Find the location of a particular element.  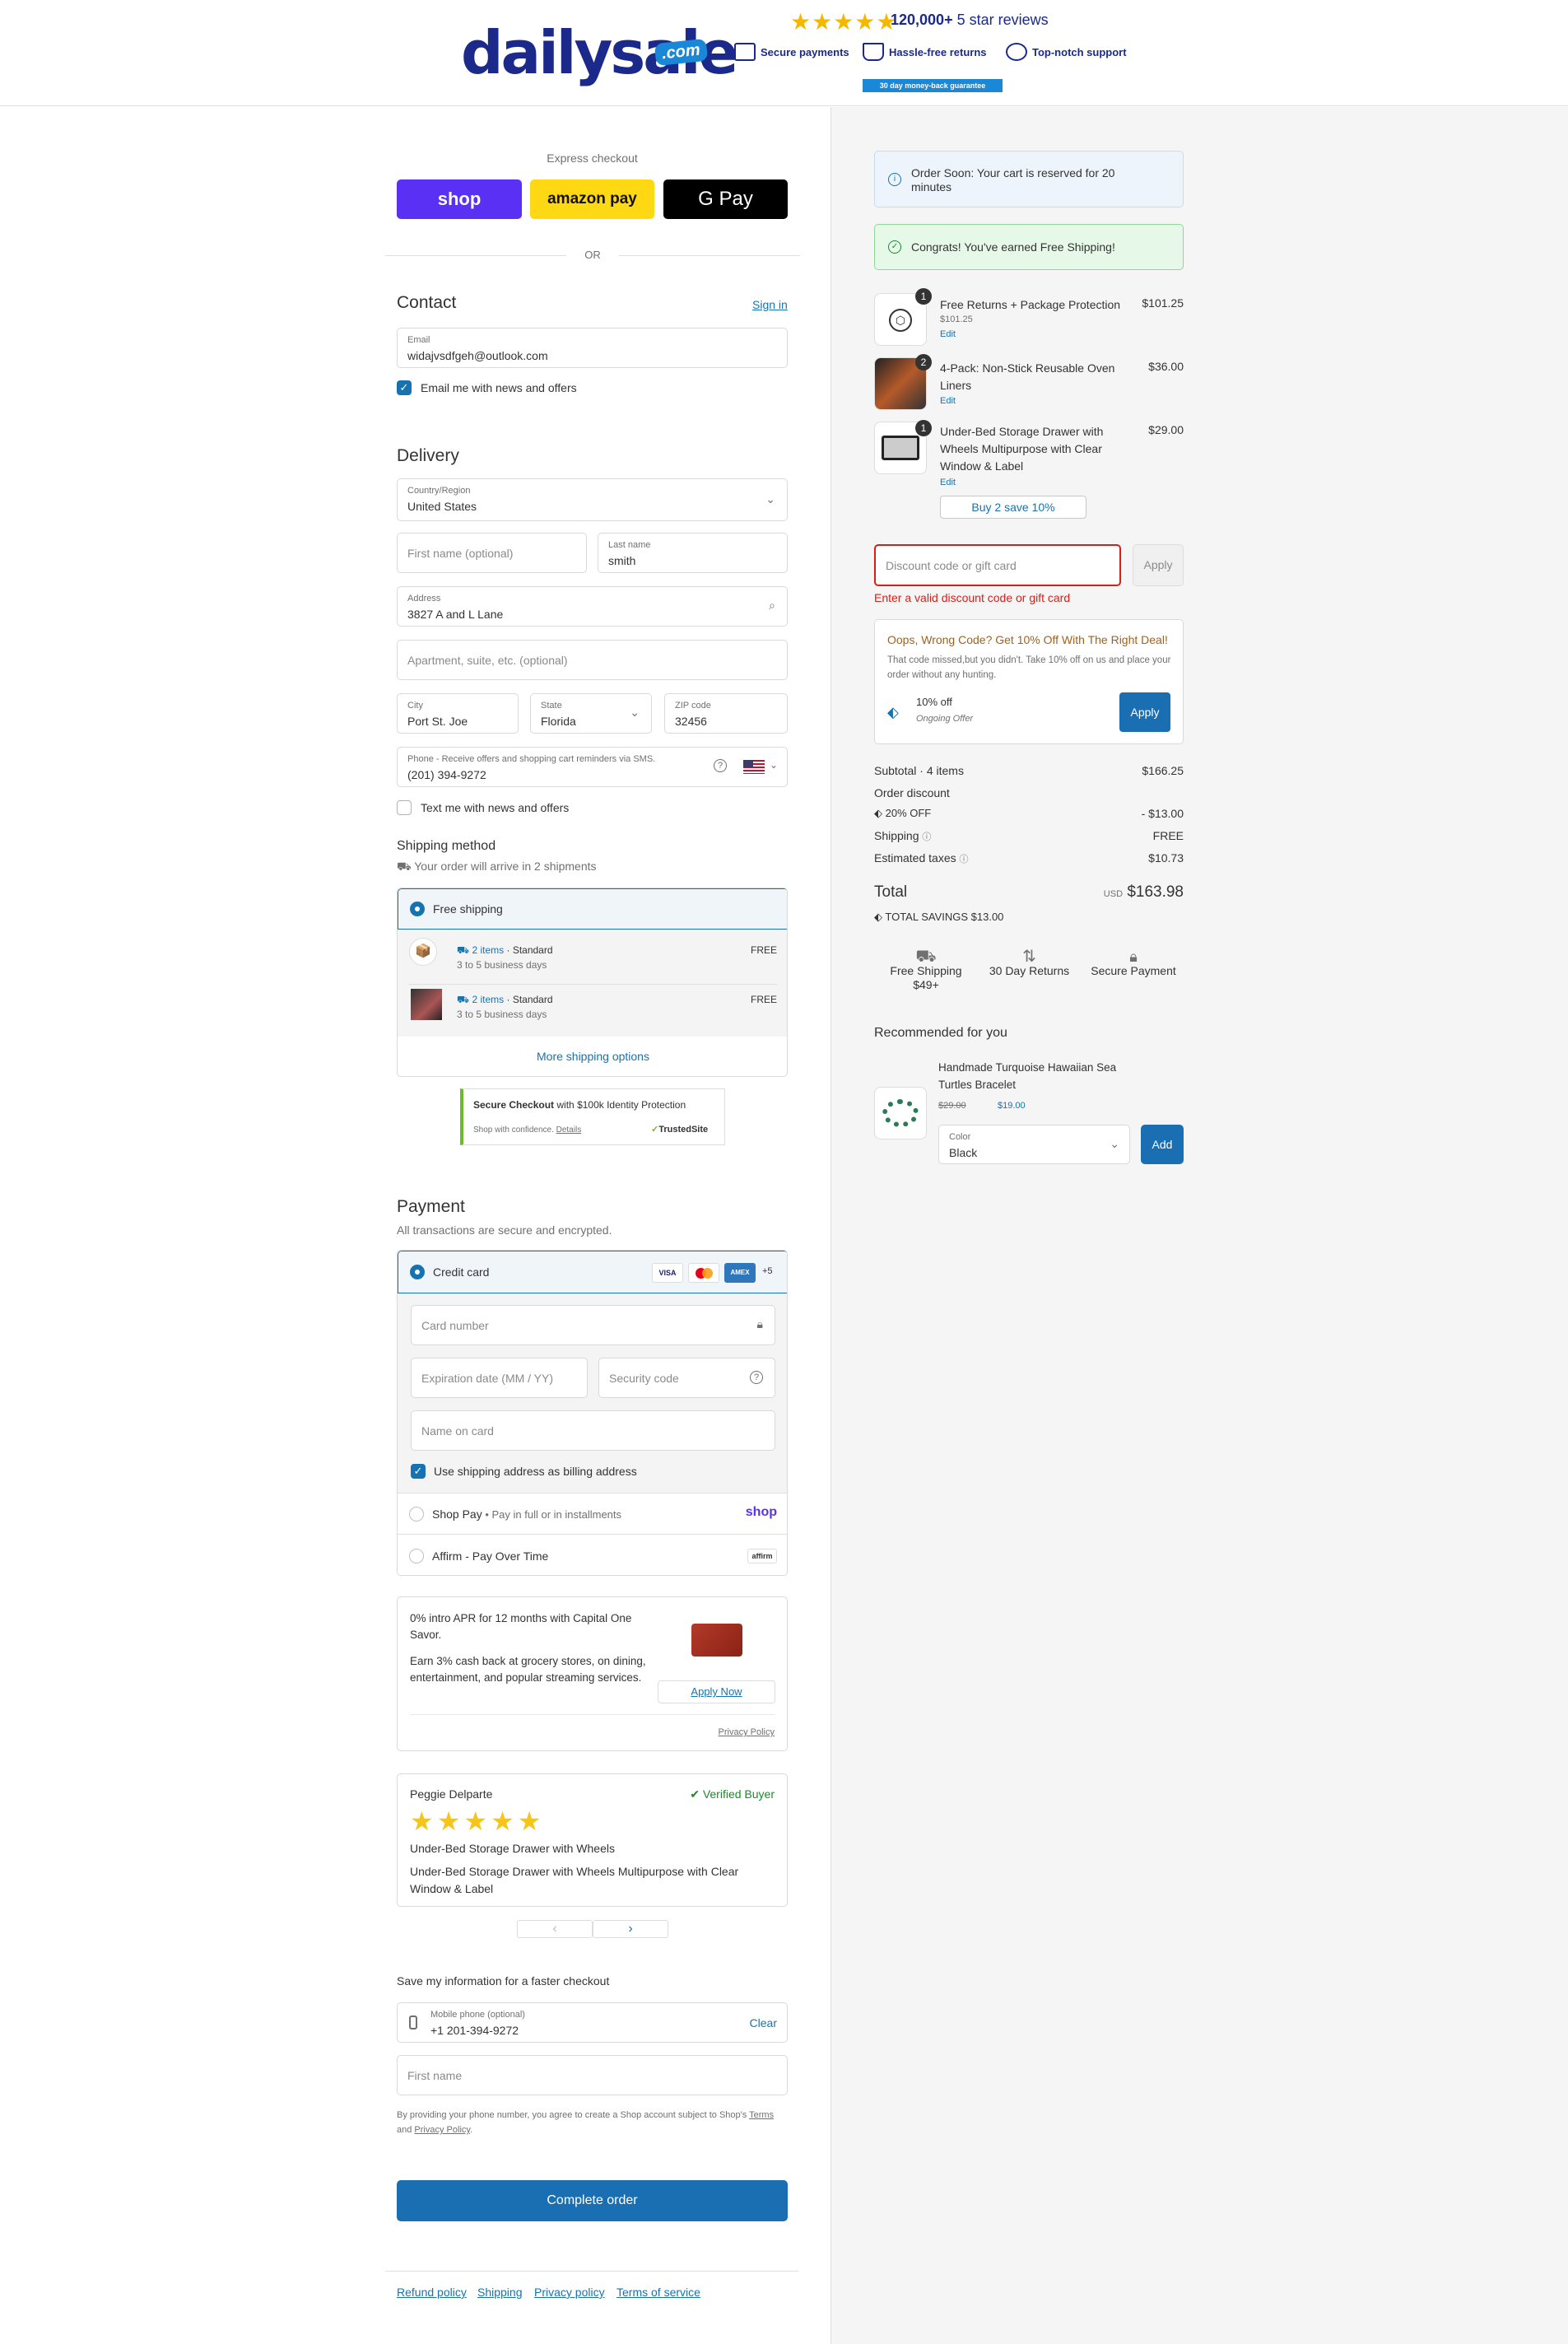

shipping-method-heading: Shipping method is located at coordinates (446, 846).